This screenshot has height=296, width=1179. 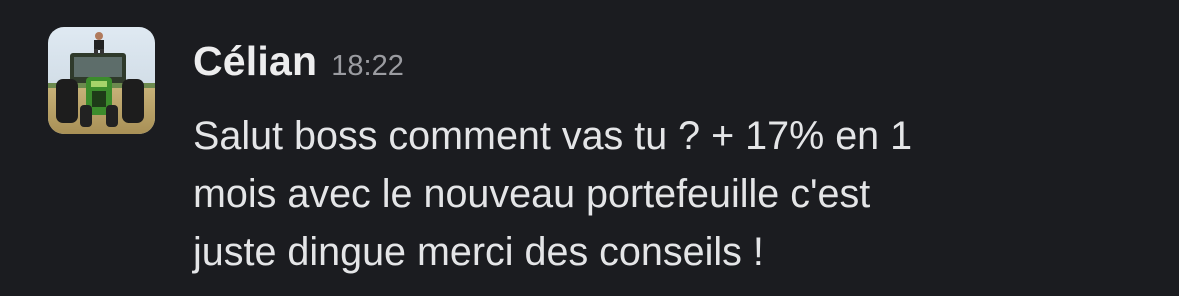 What do you see at coordinates (532, 194) in the screenshot?
I see `message-line: mois avec le nouveau portefeuille c'est` at bounding box center [532, 194].